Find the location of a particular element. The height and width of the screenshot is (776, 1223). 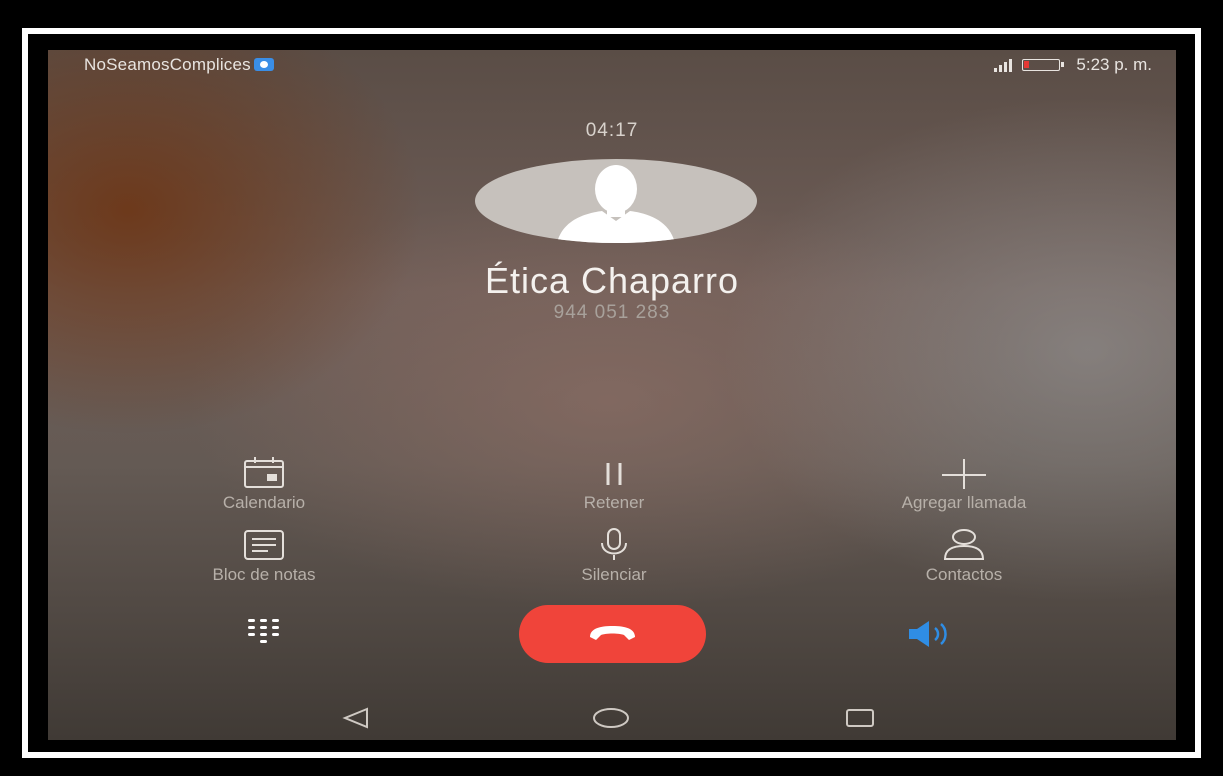

add-call-button: Agregar llamada is located at coordinates (964, 484).